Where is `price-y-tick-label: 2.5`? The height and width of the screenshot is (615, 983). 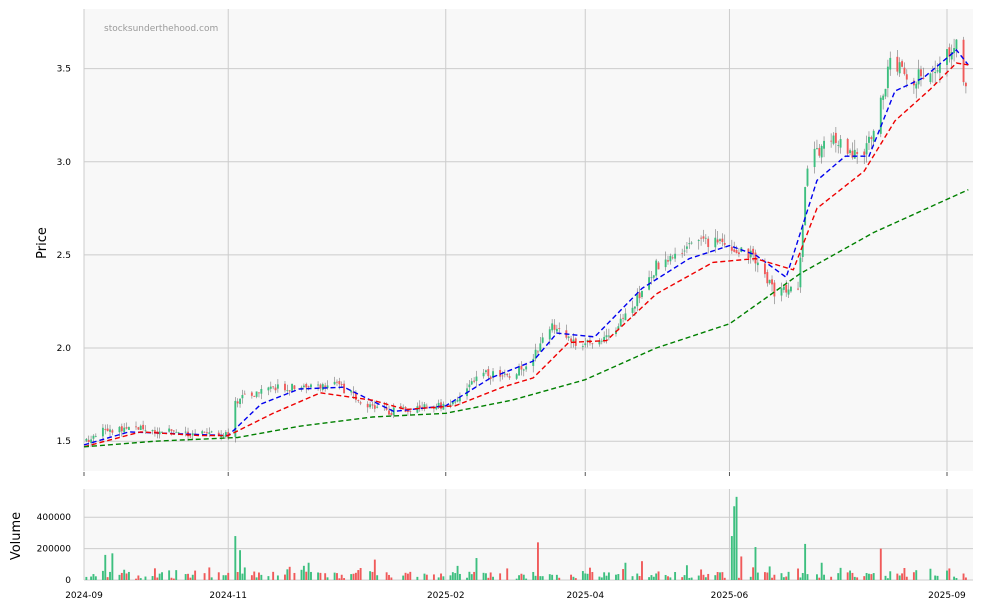 price-y-tick-label: 2.5 is located at coordinates (64, 256).